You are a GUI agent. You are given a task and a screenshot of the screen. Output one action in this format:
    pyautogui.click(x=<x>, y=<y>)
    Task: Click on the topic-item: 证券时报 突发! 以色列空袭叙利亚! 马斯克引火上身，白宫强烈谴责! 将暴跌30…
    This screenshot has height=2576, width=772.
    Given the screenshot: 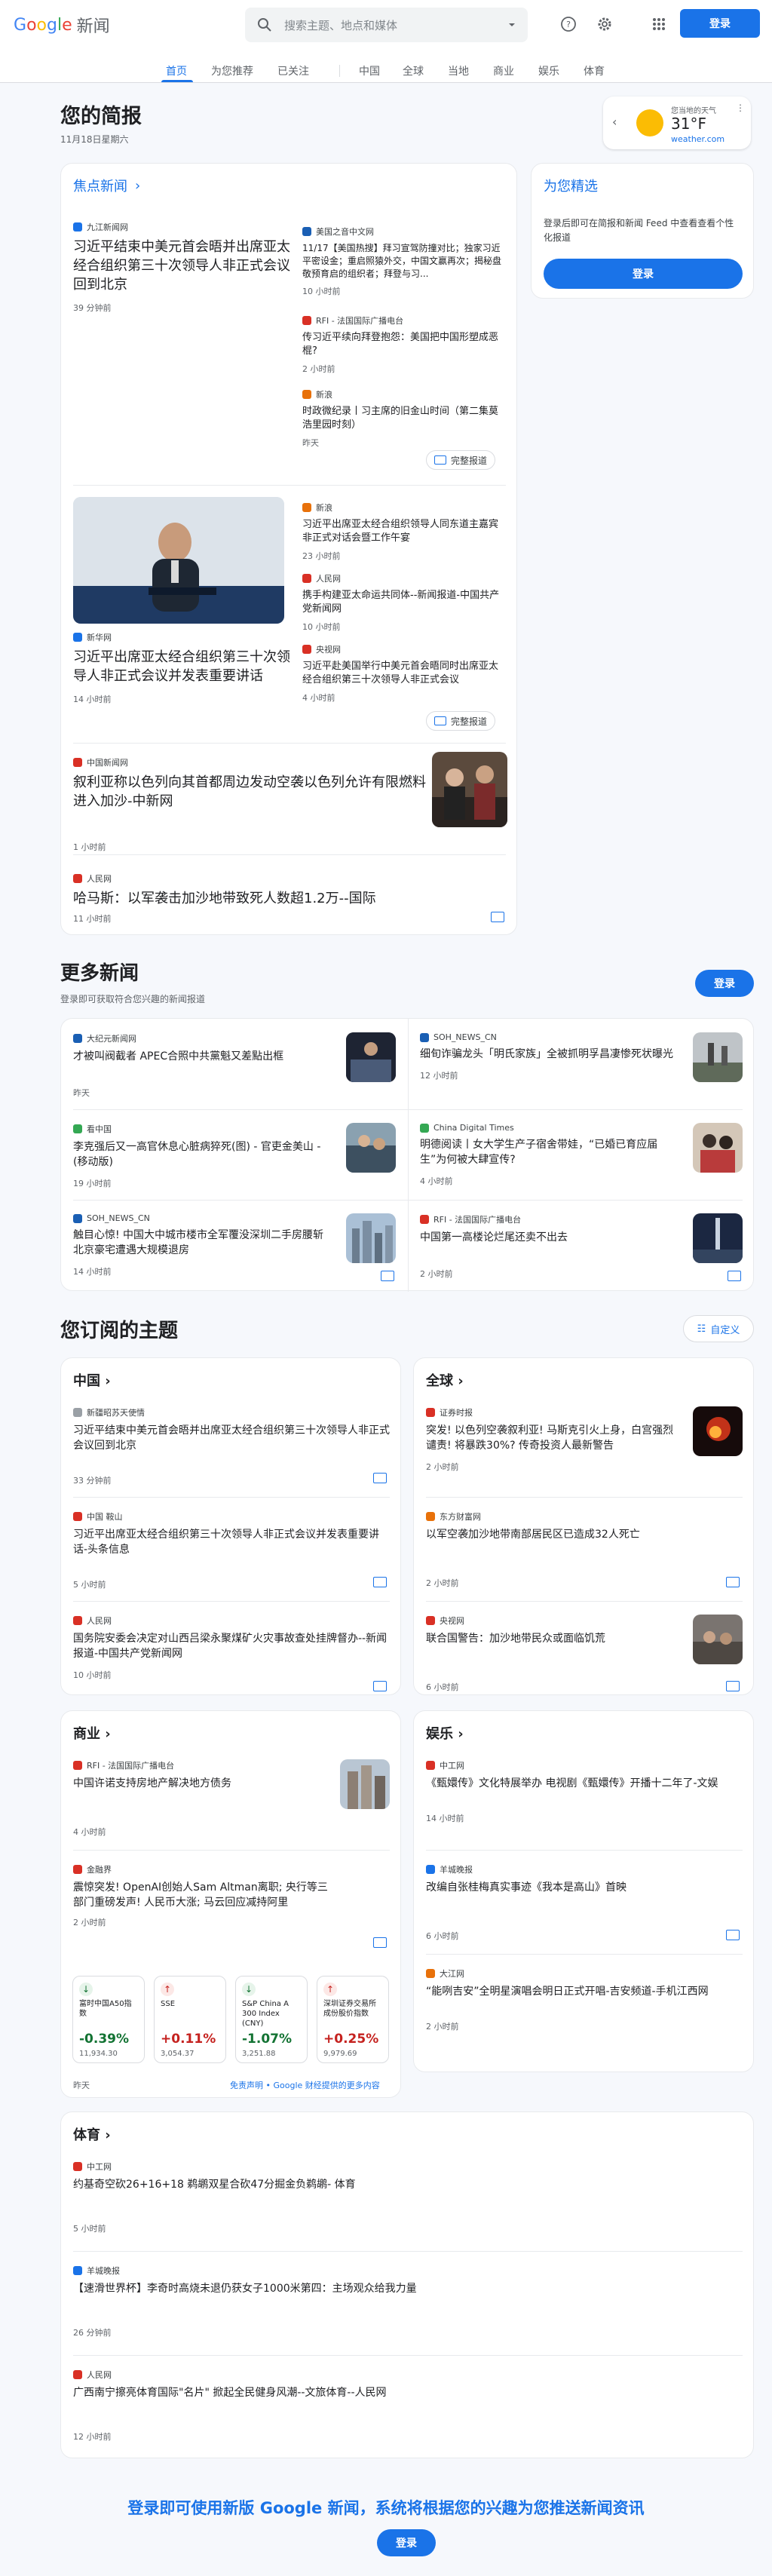 What is the action you would take?
    pyautogui.click(x=554, y=1439)
    